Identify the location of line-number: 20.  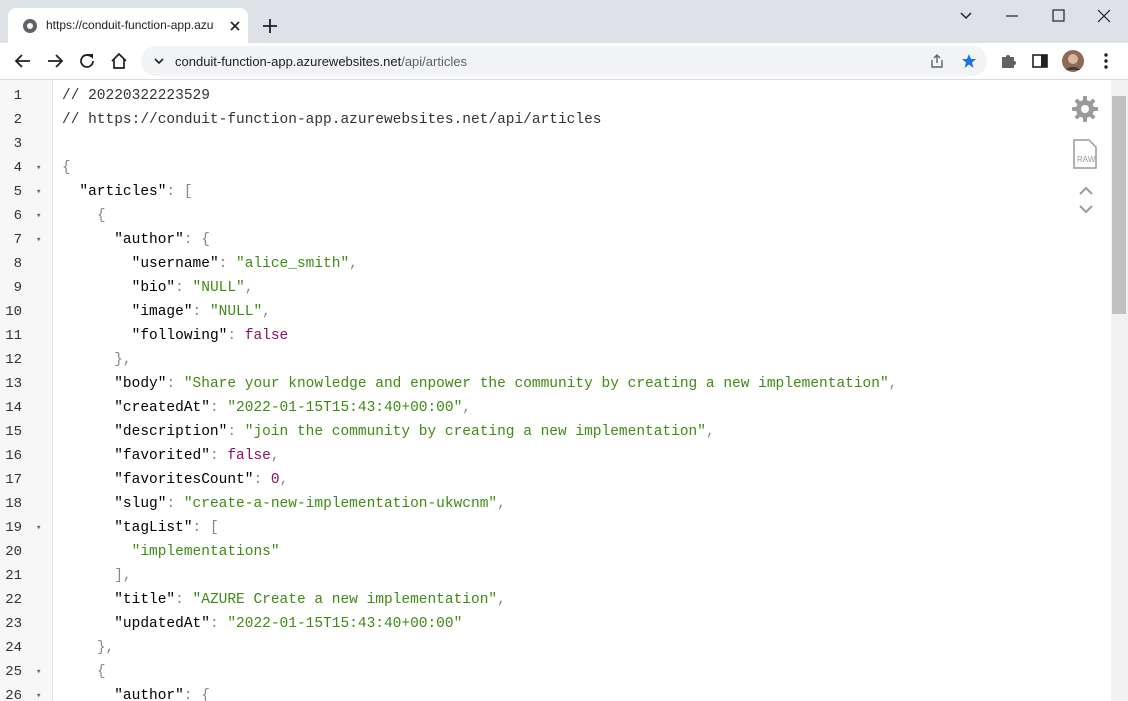
(13, 552).